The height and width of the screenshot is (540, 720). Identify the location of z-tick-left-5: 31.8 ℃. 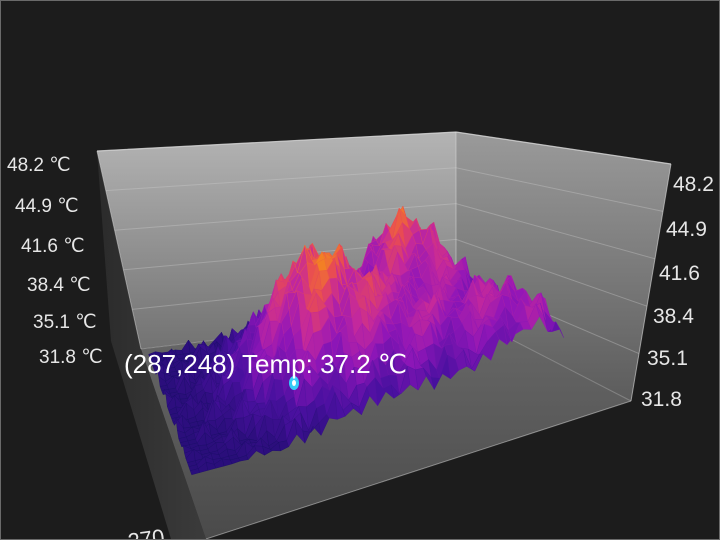
(71, 357).